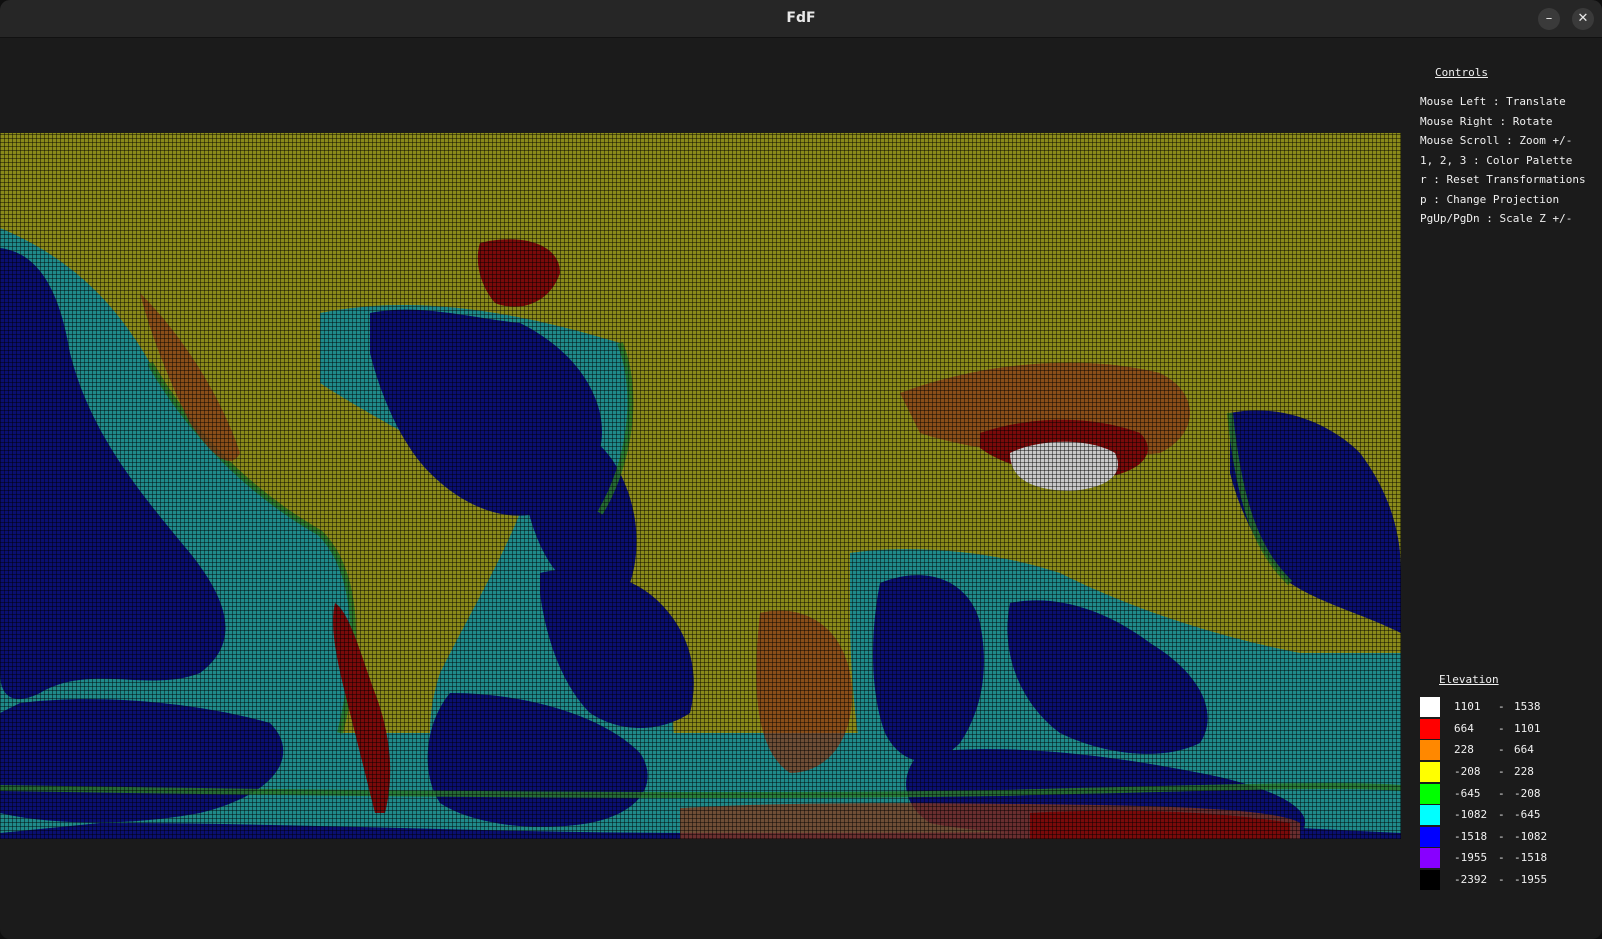  What do you see at coordinates (1510, 794) in the screenshot?
I see `legend-row: -645 - -208` at bounding box center [1510, 794].